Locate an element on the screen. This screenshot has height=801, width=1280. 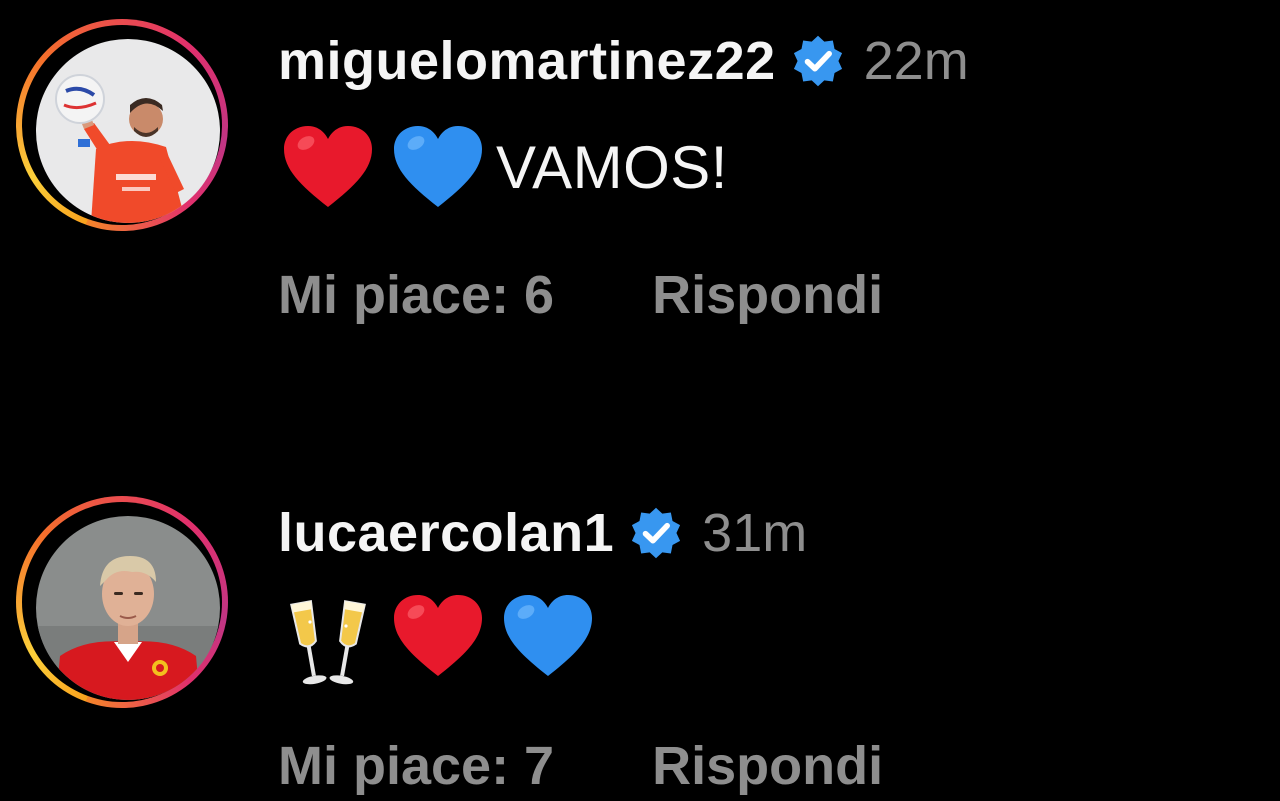
comment-timestamp: 22m is located at coordinates (916, 61).